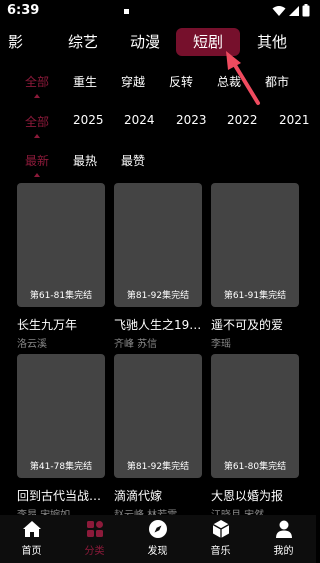 This screenshot has height=563, width=320. What do you see at coordinates (37, 164) in the screenshot?
I see `sort-chip-latest: 最新` at bounding box center [37, 164].